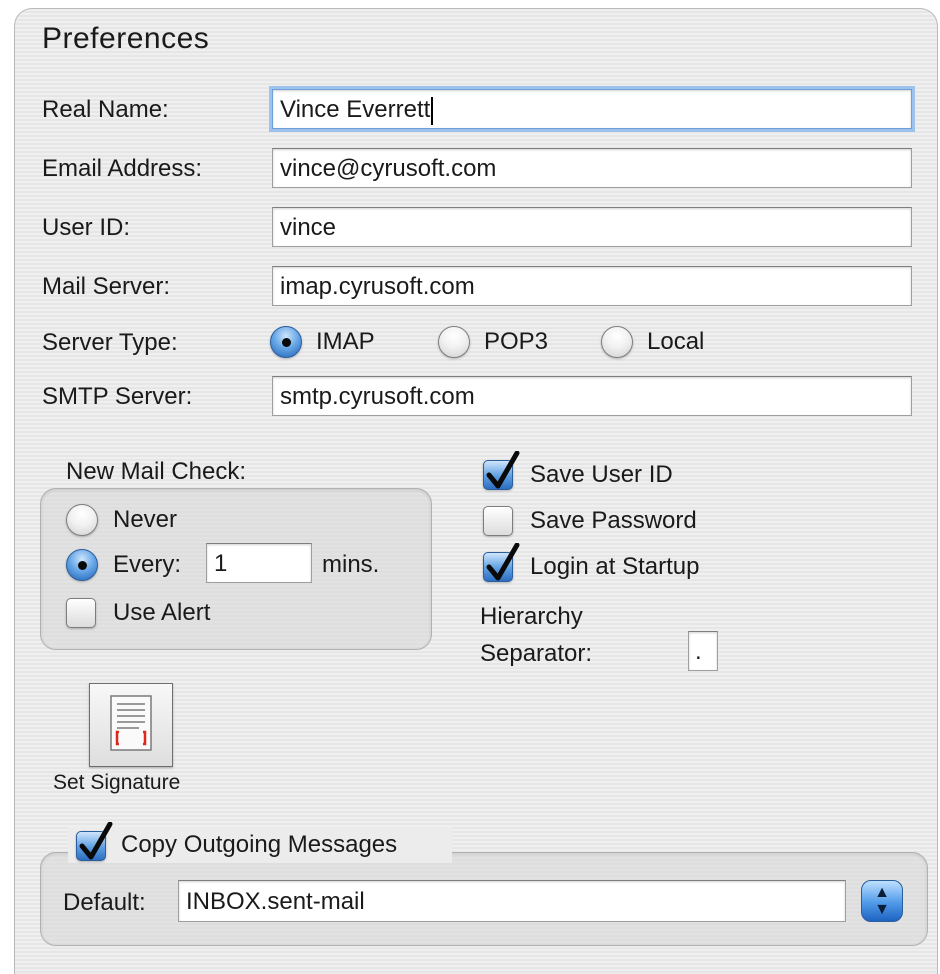  What do you see at coordinates (286, 342) in the screenshot?
I see `server-type-imap-radio` at bounding box center [286, 342].